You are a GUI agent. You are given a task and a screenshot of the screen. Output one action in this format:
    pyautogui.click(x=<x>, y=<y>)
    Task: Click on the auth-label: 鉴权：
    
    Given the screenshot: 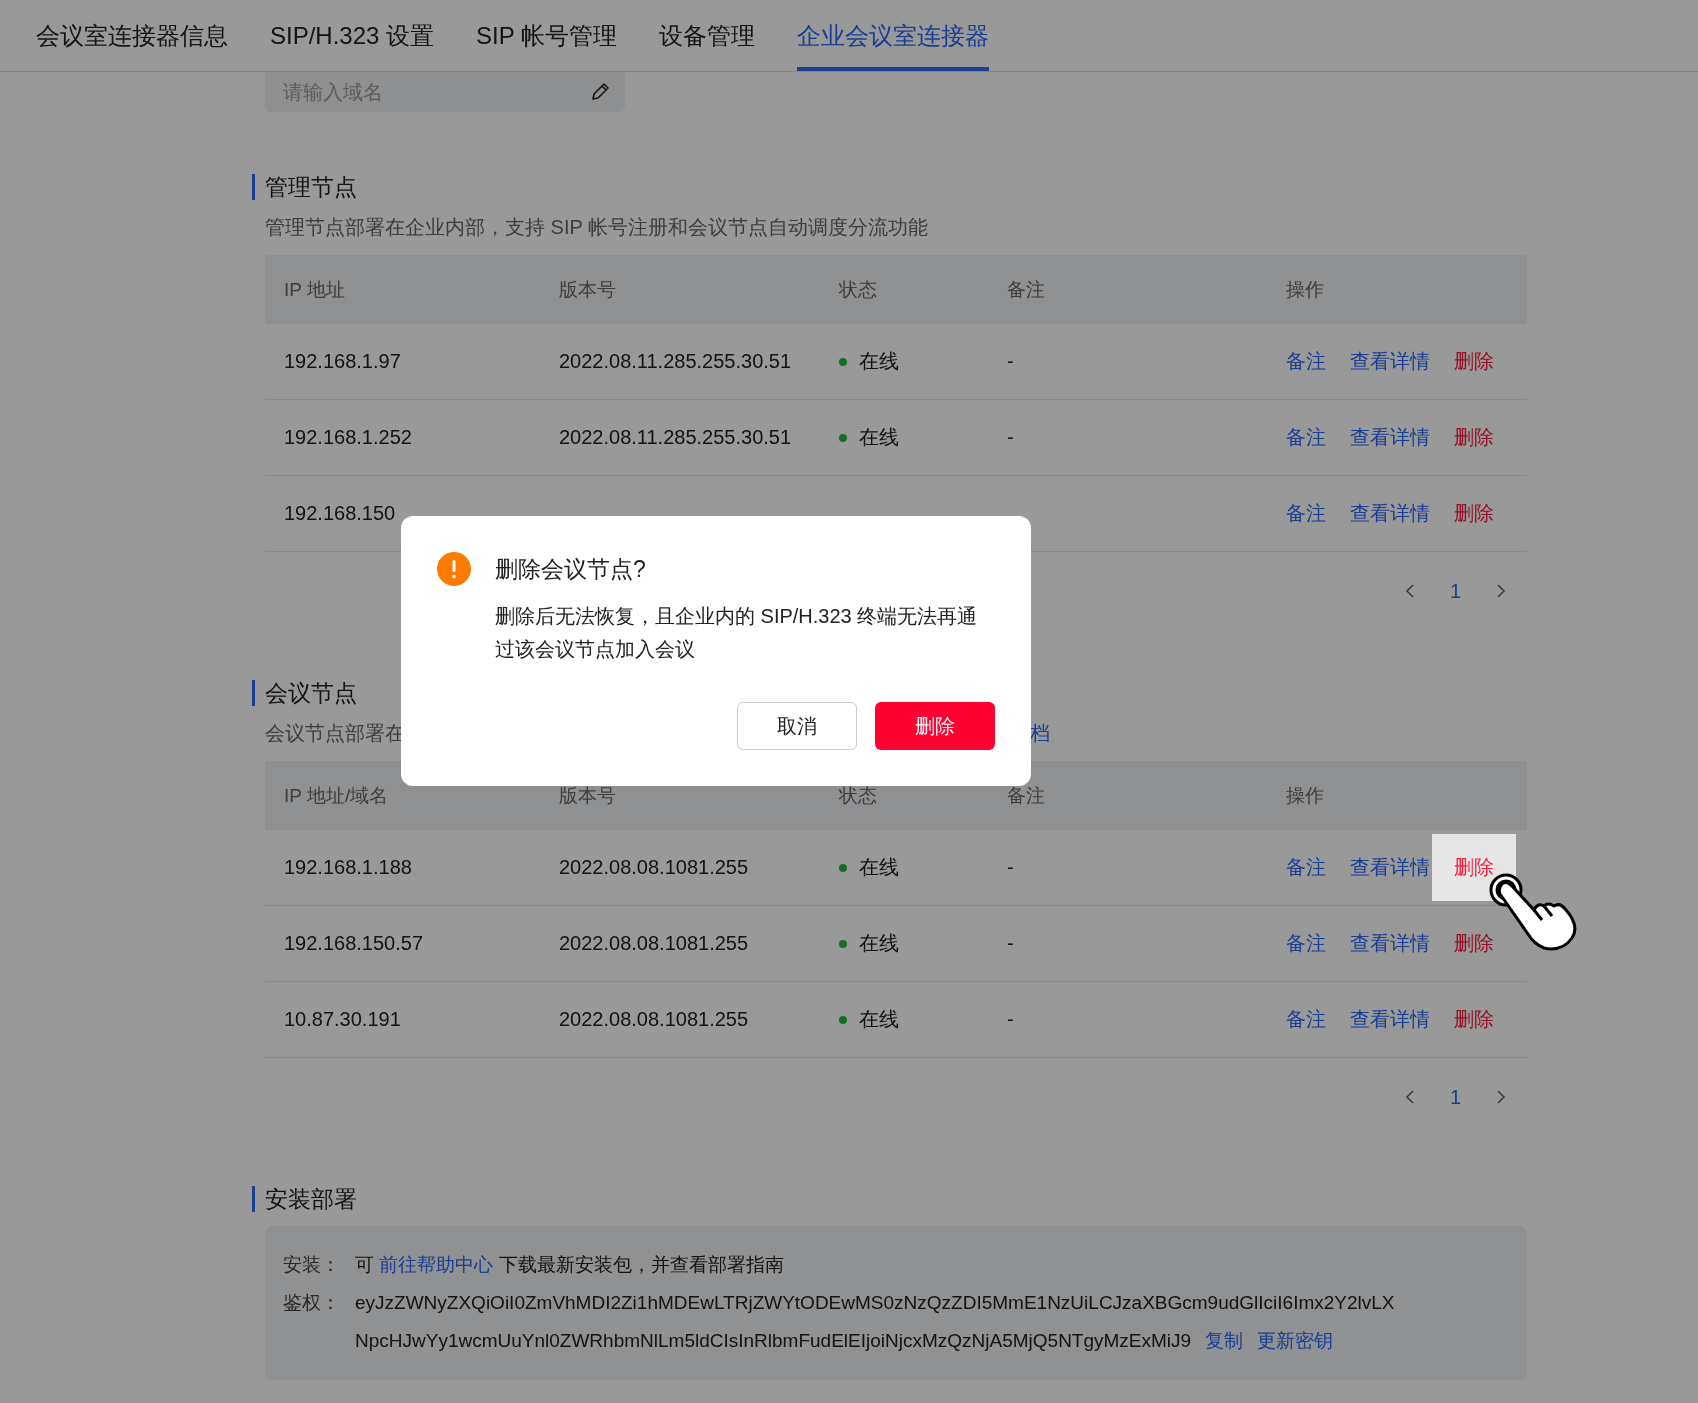 What is the action you would take?
    pyautogui.click(x=312, y=1303)
    